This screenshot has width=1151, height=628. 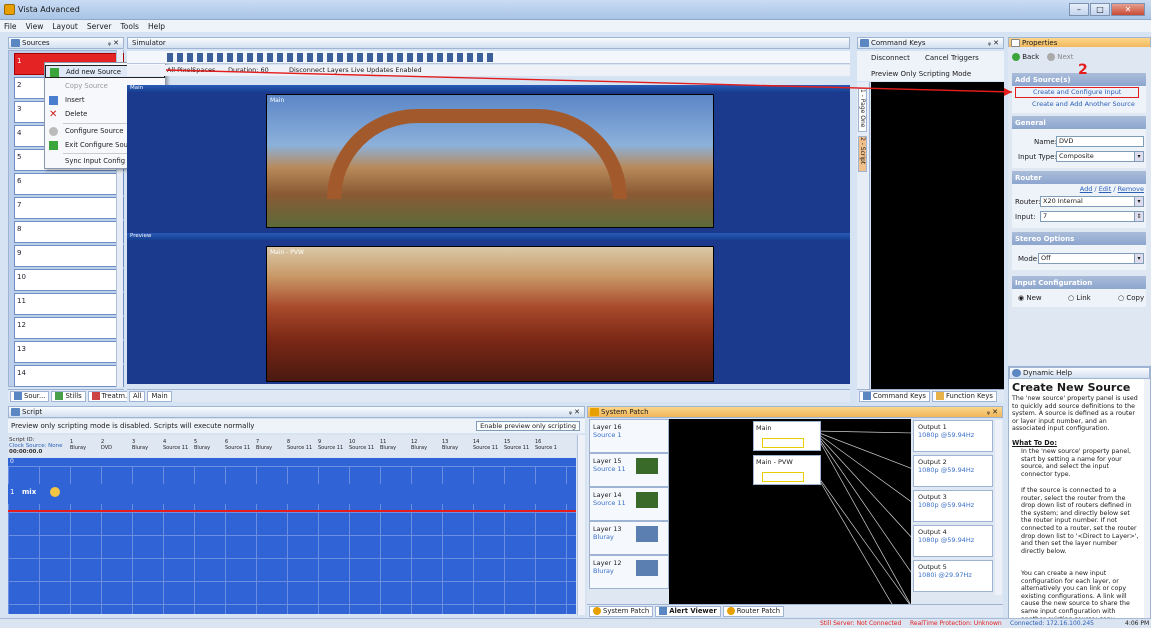 What do you see at coordinates (581, 525) in the screenshot?
I see `script-scrollbar` at bounding box center [581, 525].